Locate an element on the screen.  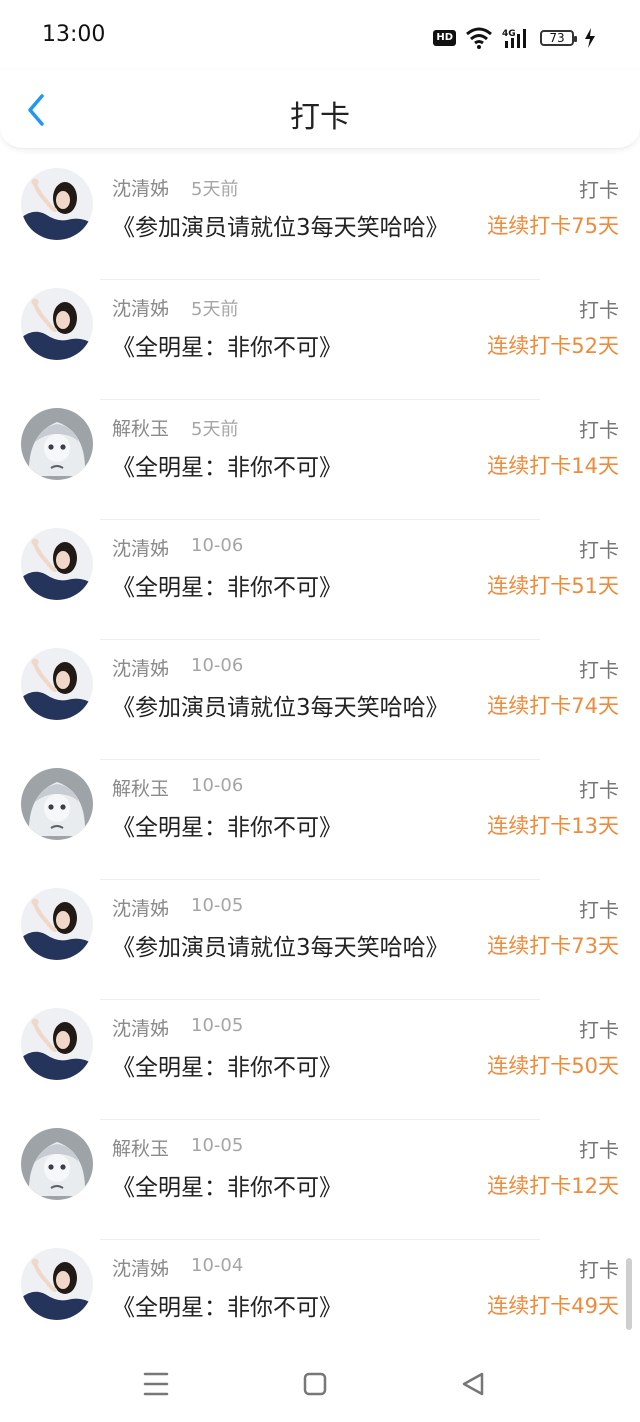
hd-icon: HD is located at coordinates (444, 38).